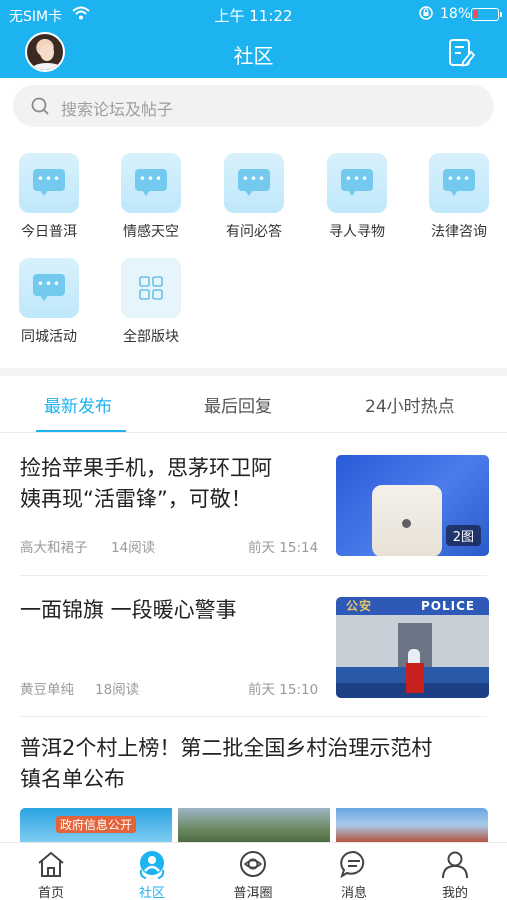 The height and width of the screenshot is (900, 507). What do you see at coordinates (353, 893) in the screenshot?
I see `nav-label: 消息` at bounding box center [353, 893].